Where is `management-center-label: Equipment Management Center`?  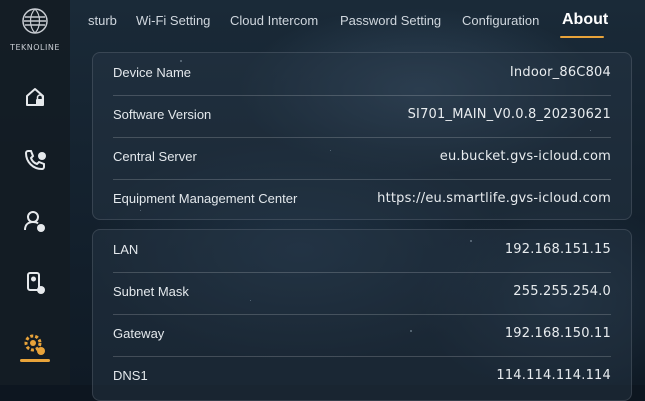 management-center-label: Equipment Management Center is located at coordinates (205, 198).